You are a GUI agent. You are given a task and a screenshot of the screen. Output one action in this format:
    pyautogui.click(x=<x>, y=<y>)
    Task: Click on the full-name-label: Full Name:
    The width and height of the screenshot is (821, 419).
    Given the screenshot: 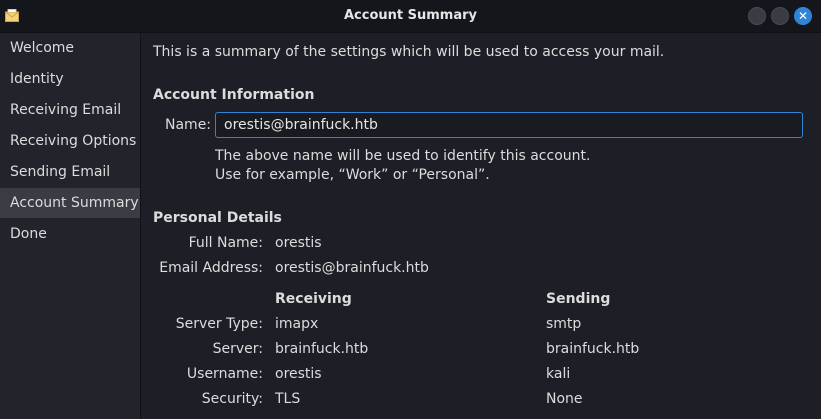 What is the action you would take?
    pyautogui.click(x=225, y=243)
    